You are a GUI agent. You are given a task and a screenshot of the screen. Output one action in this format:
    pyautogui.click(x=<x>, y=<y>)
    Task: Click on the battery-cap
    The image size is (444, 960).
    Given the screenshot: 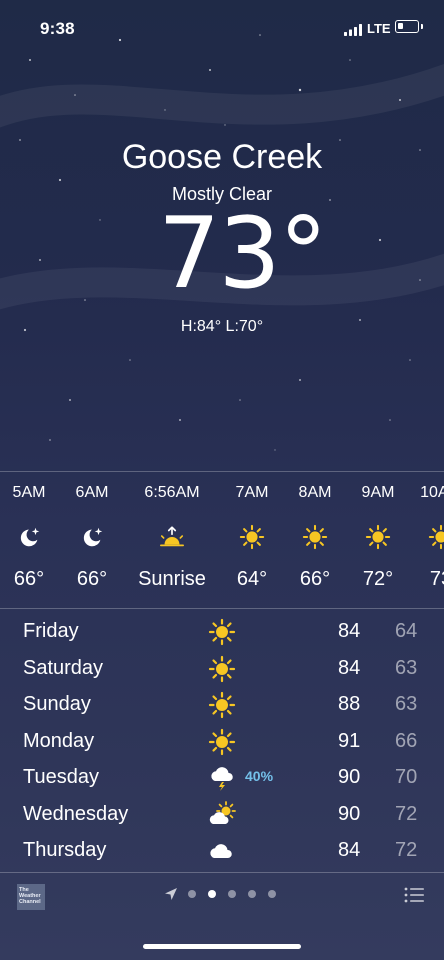 What is the action you would take?
    pyautogui.click(x=422, y=26)
    